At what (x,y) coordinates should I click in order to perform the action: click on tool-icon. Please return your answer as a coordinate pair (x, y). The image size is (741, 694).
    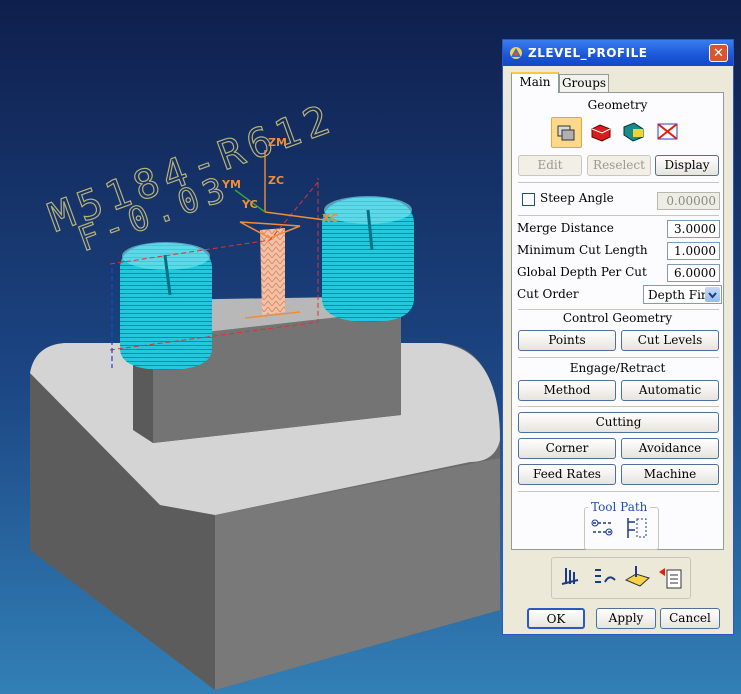
    Looking at the image, I should click on (570, 576).